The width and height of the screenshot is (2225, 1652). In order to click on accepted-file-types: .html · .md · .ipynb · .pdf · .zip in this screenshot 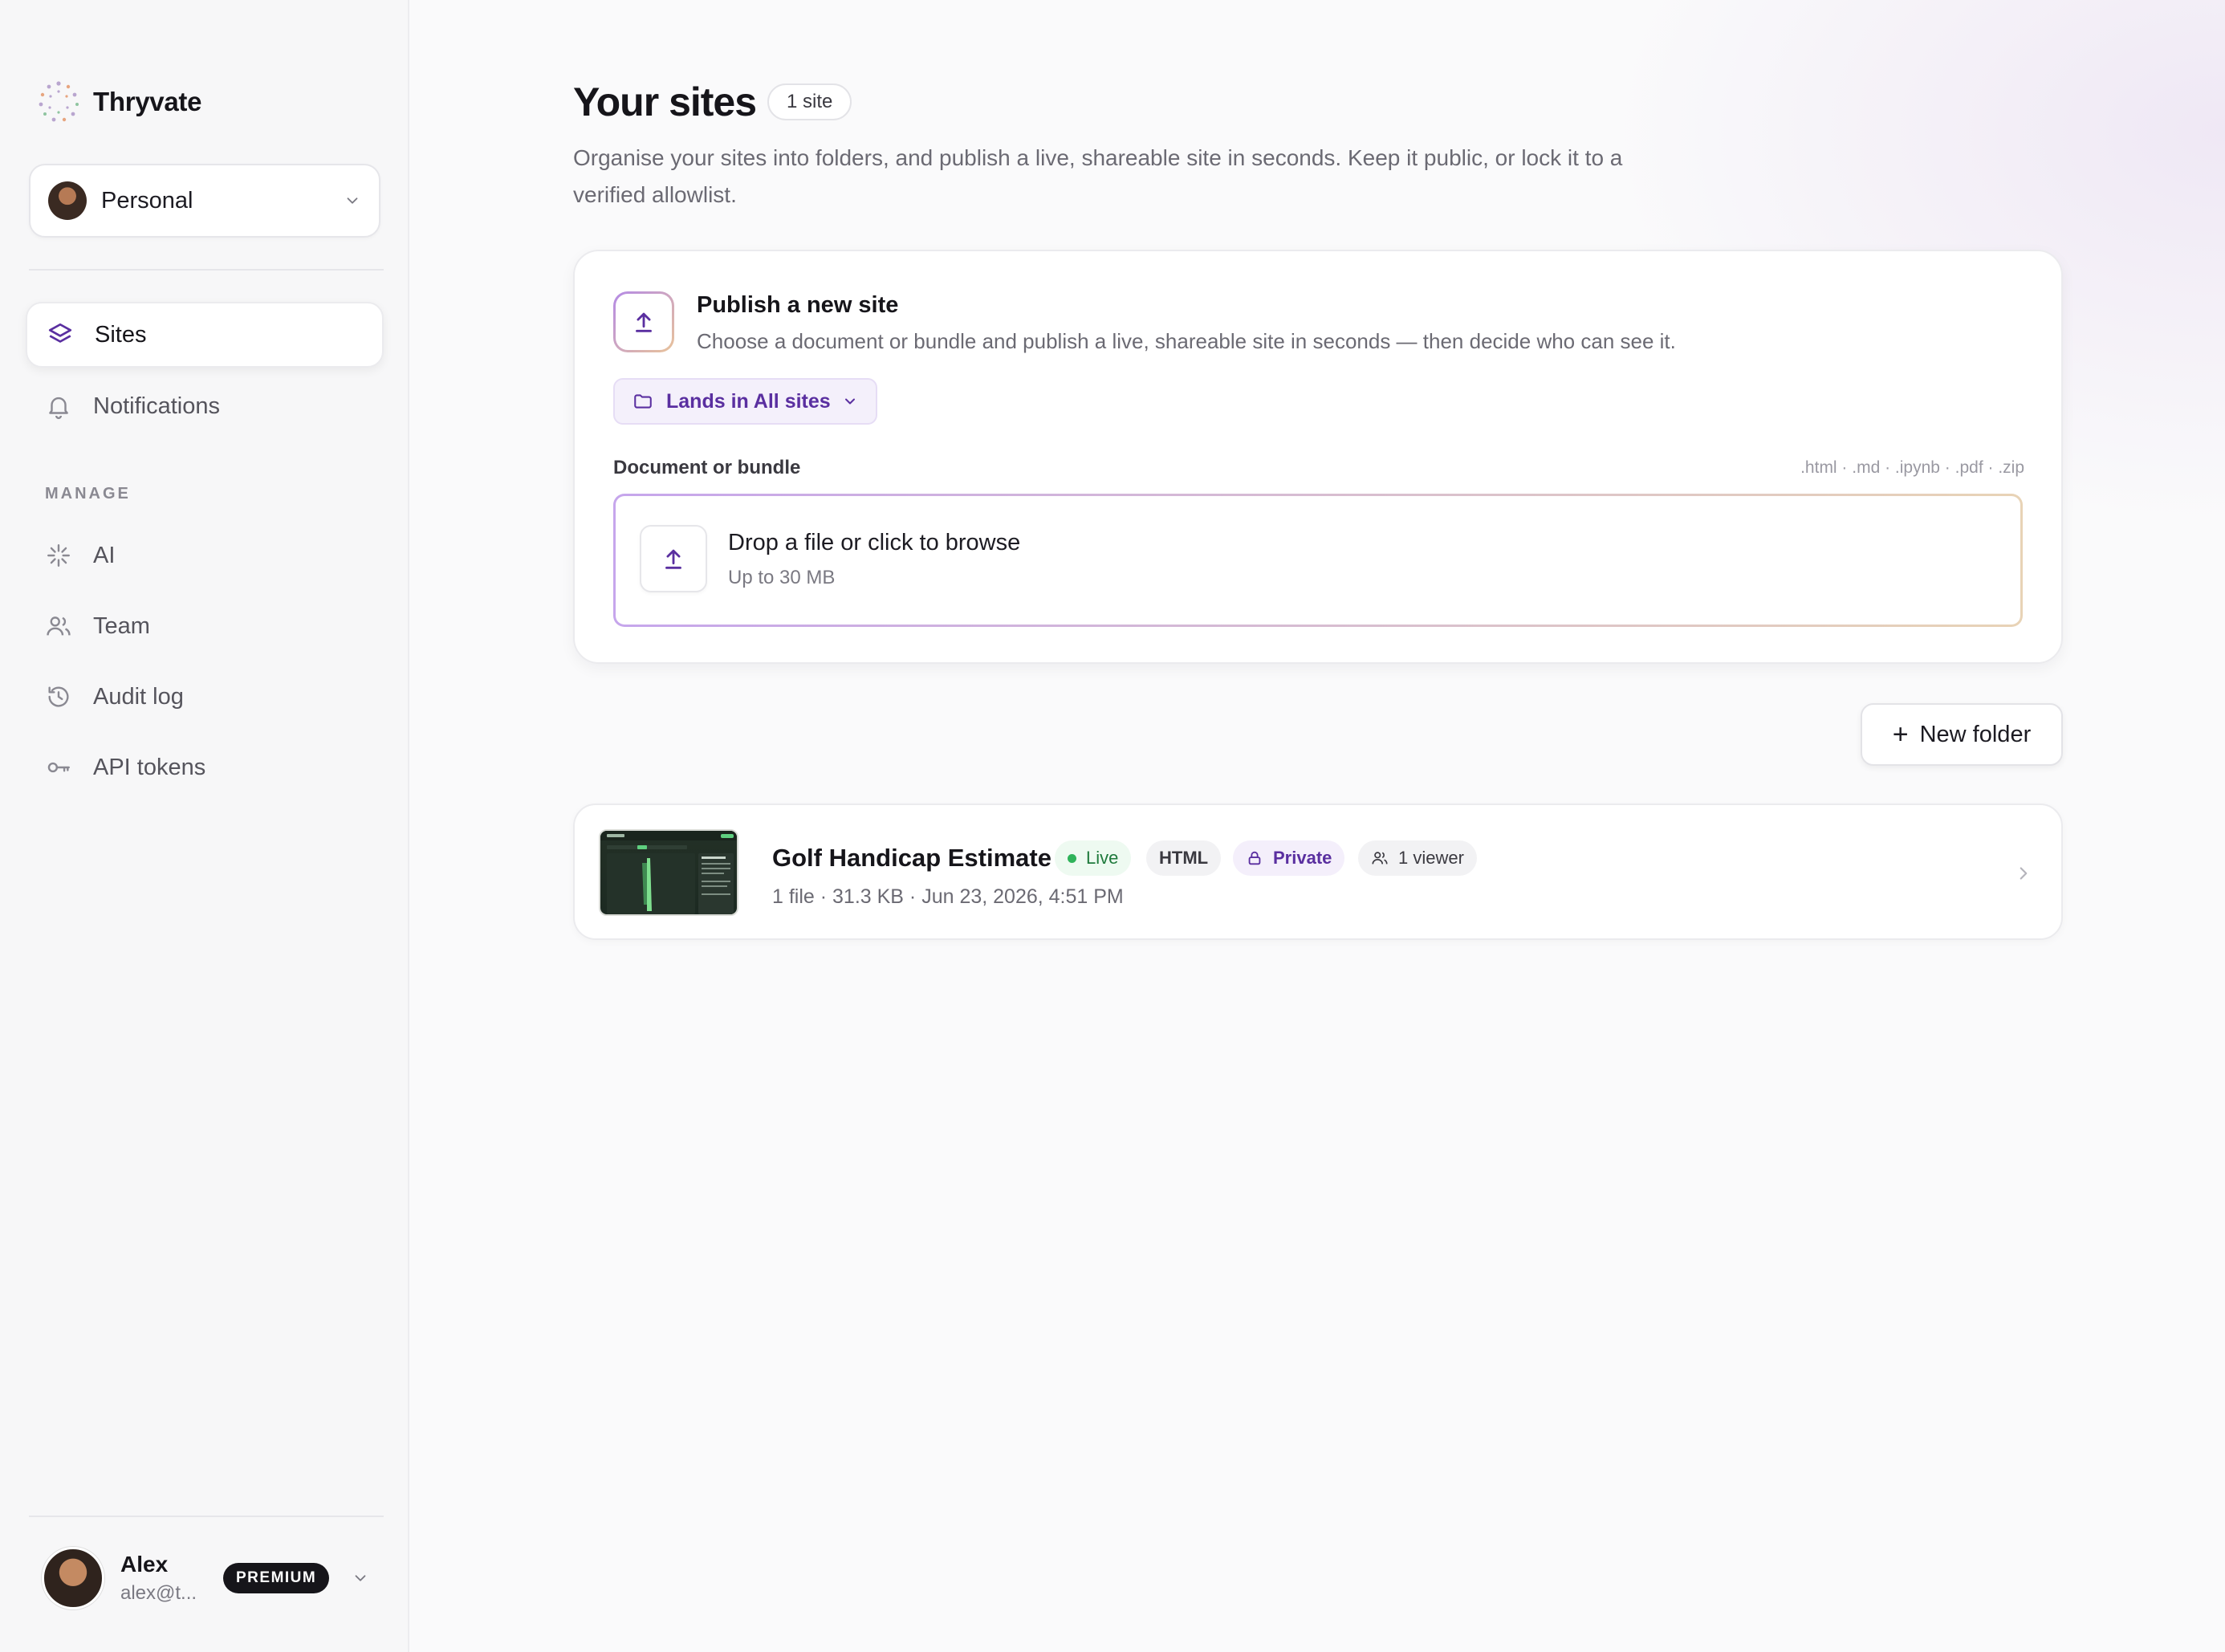, I will do `click(1912, 468)`.